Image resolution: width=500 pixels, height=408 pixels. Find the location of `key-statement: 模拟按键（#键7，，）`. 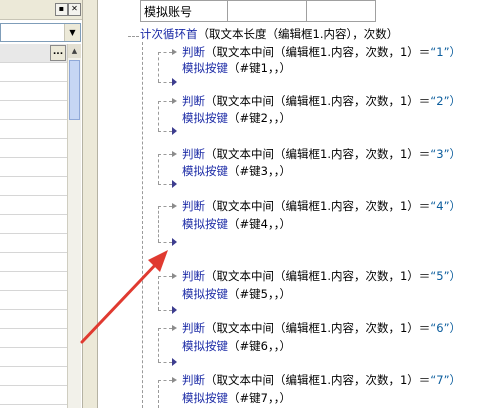

key-statement: 模拟按键（#键7，，） is located at coordinates (236, 398).